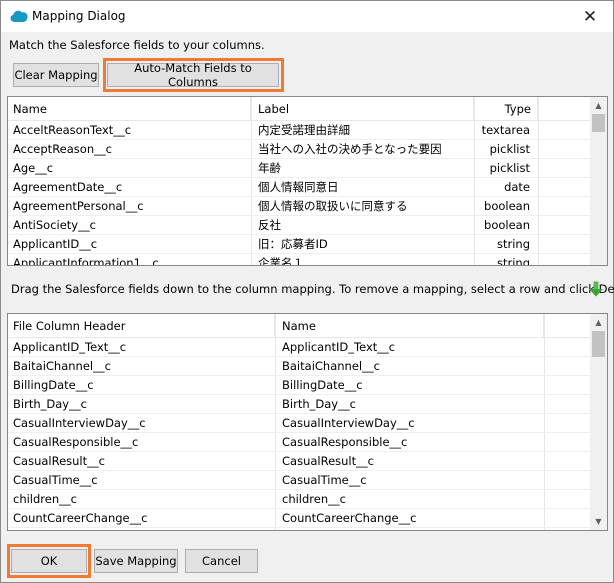  I want to click on ok-button: OK, so click(49, 561).